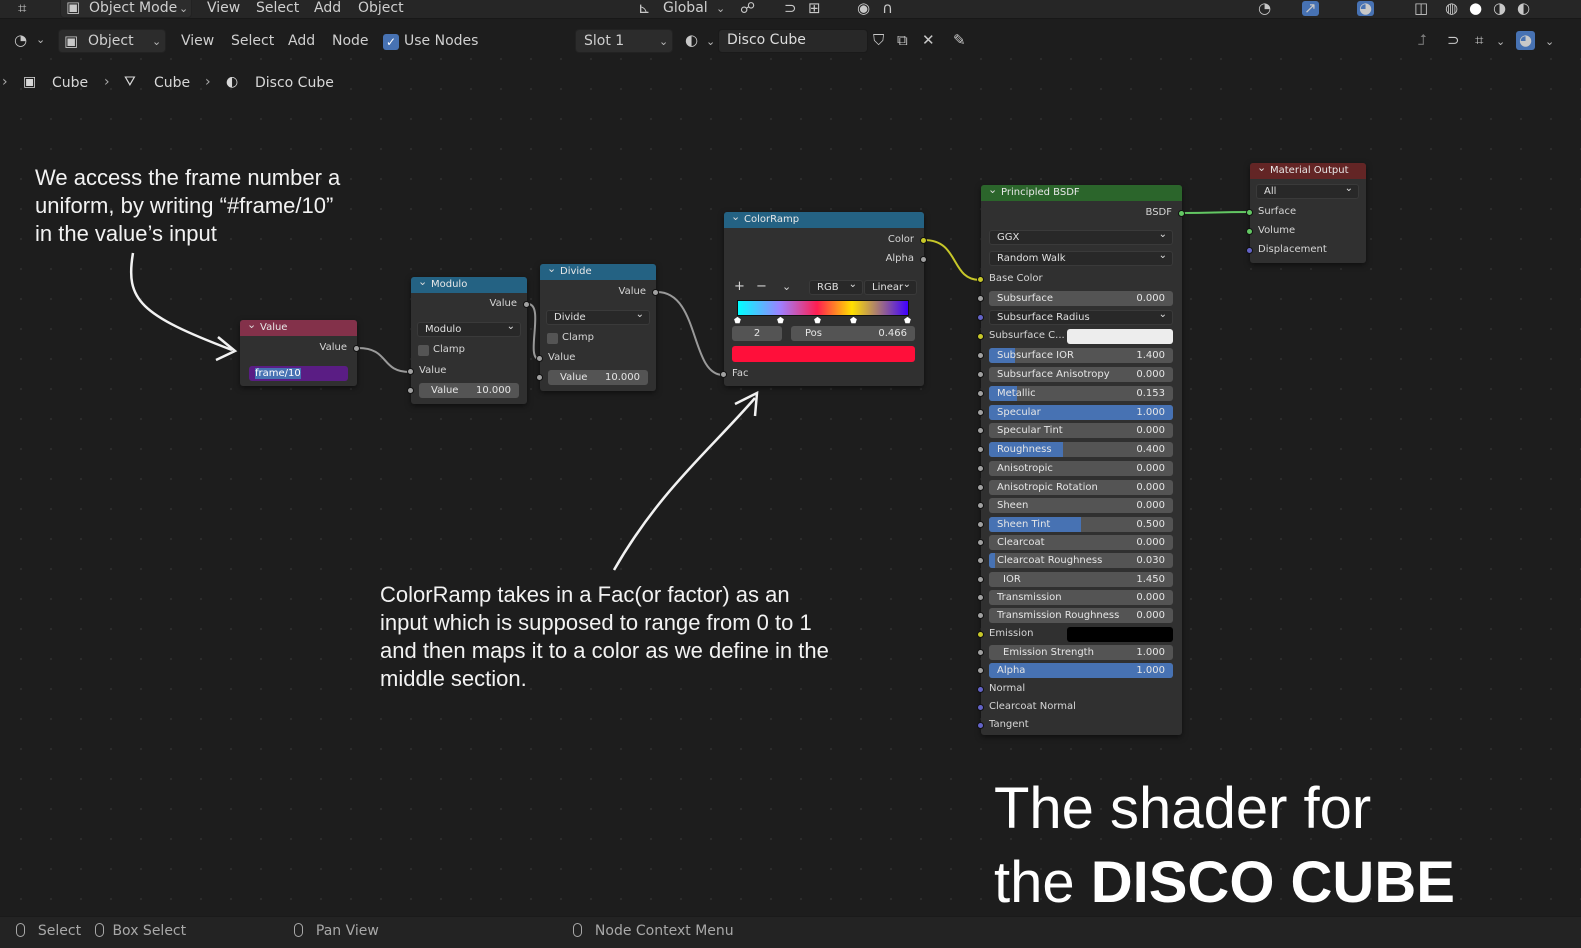 This screenshot has height=948, width=1581. Describe the element at coordinates (980, 412) in the screenshot. I see `specular-socket` at that location.